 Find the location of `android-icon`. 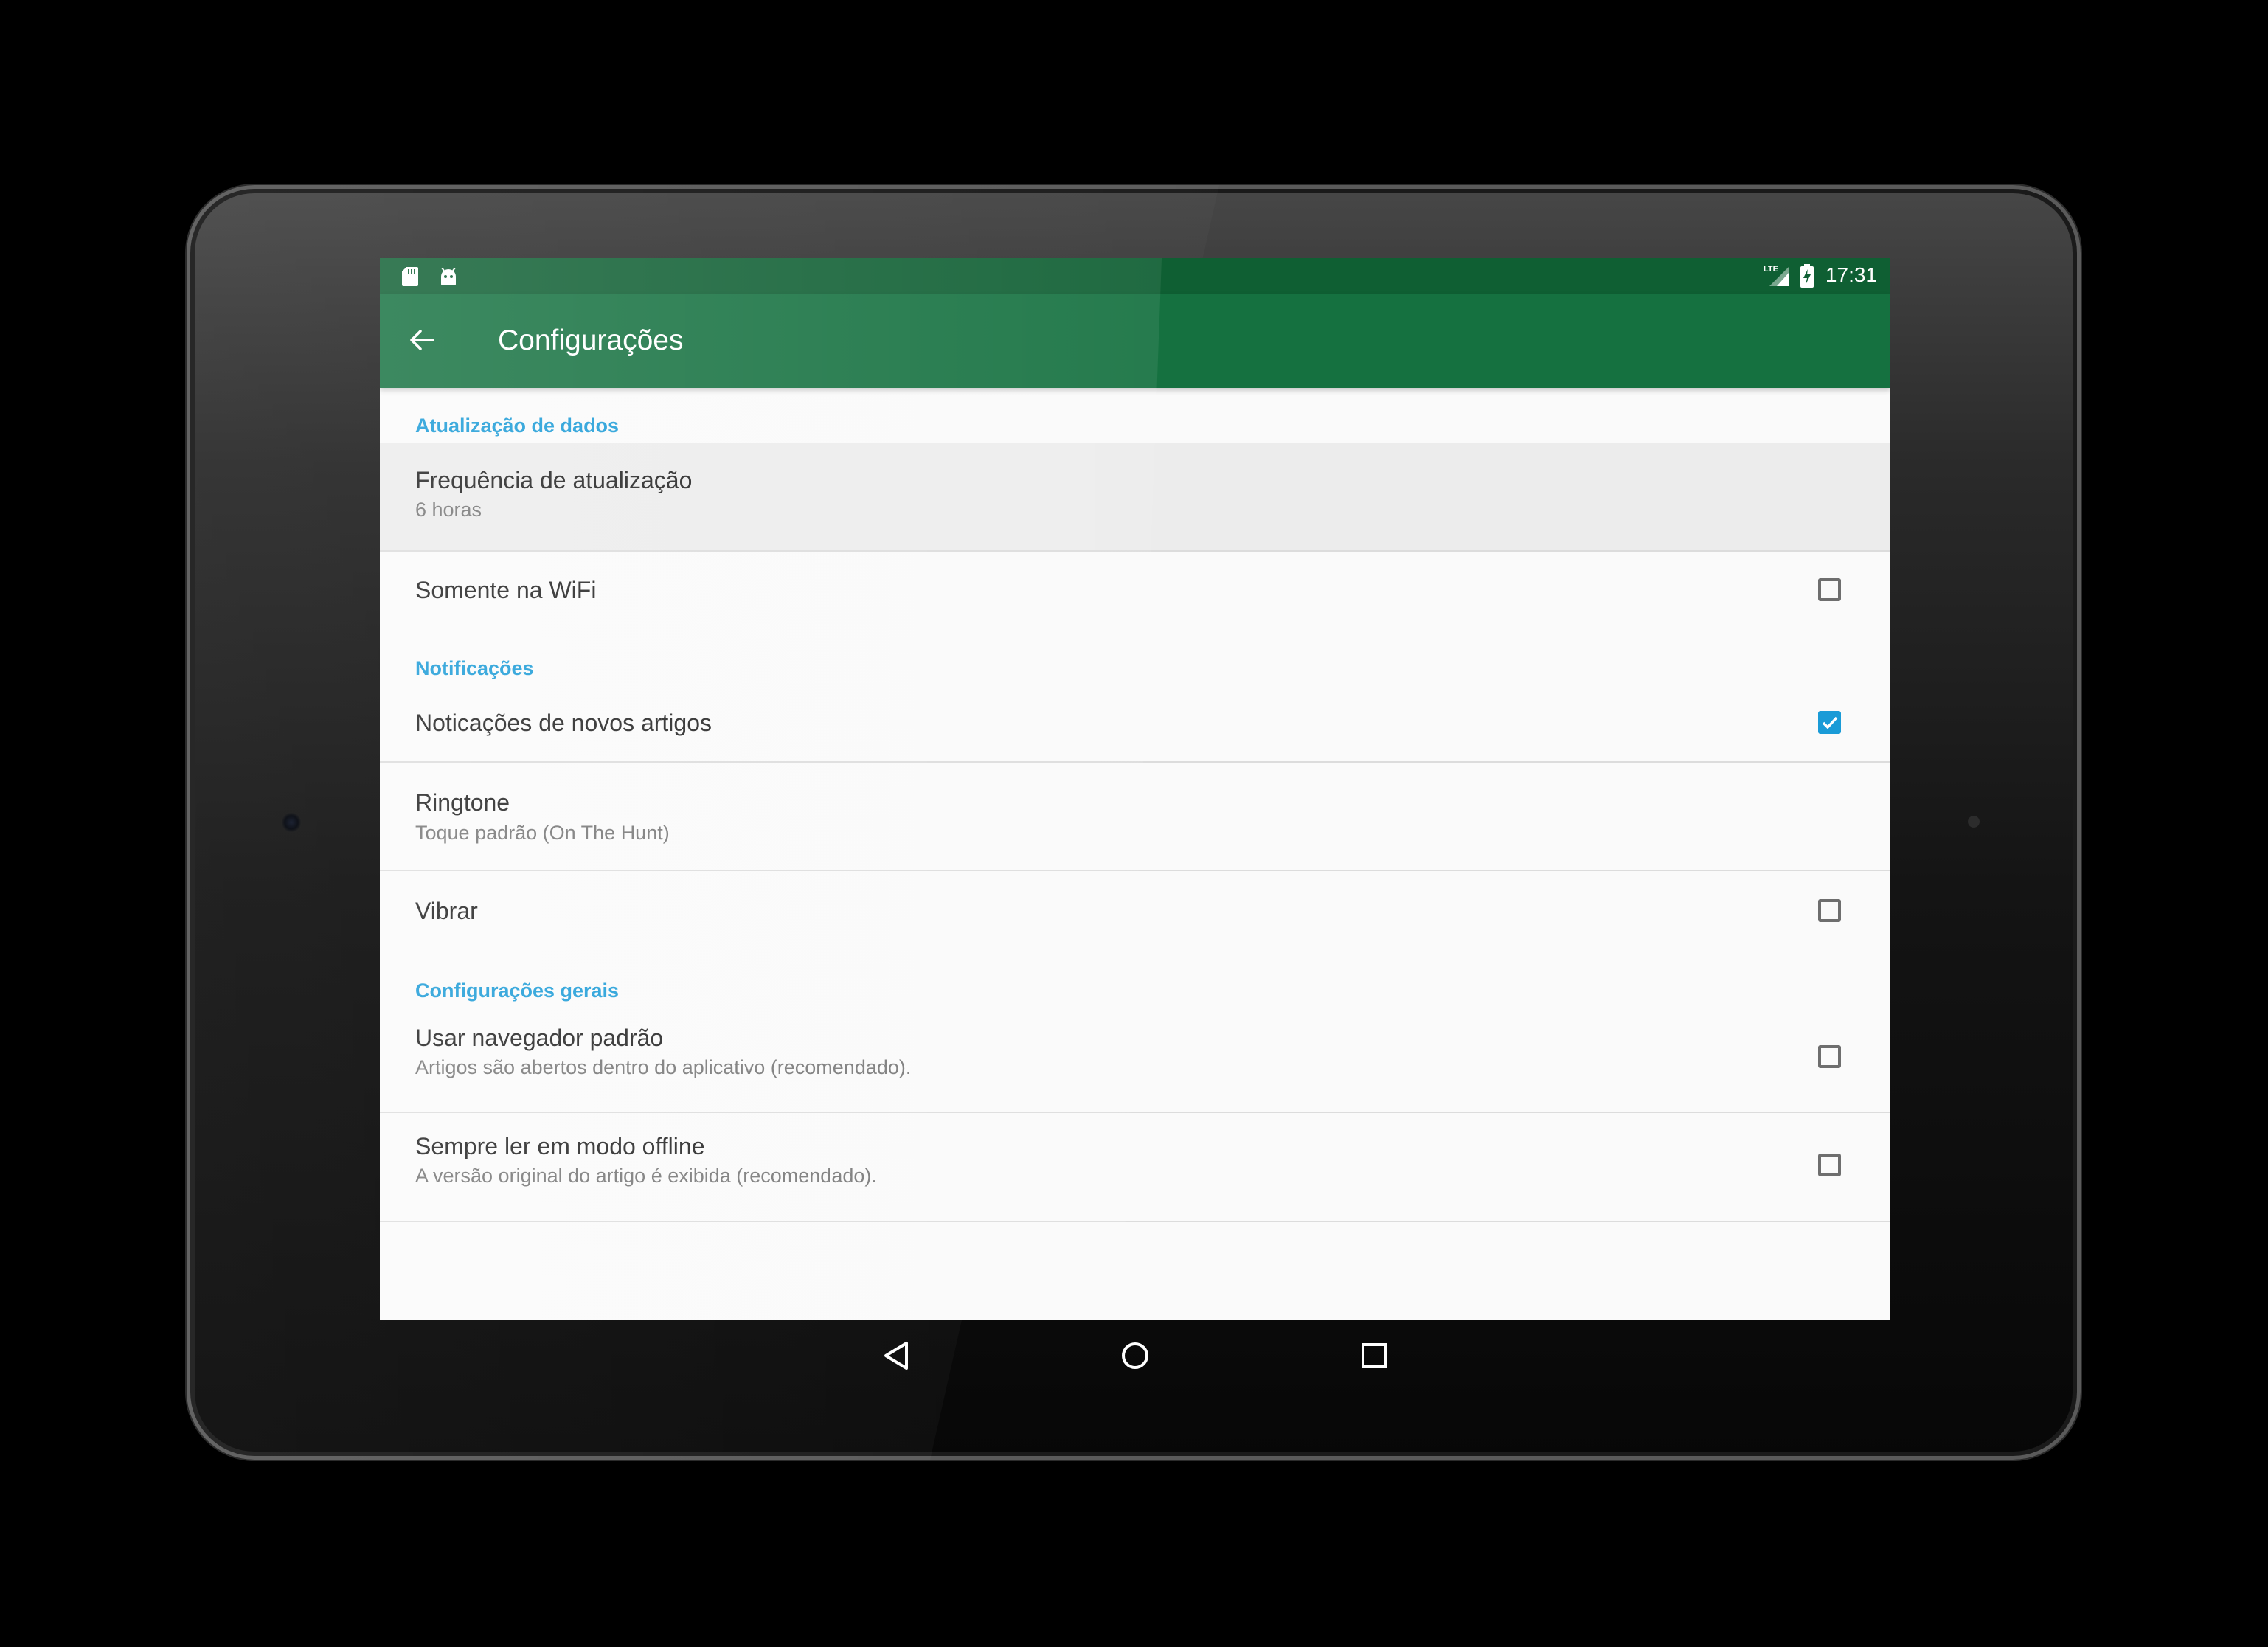

android-icon is located at coordinates (448, 278).